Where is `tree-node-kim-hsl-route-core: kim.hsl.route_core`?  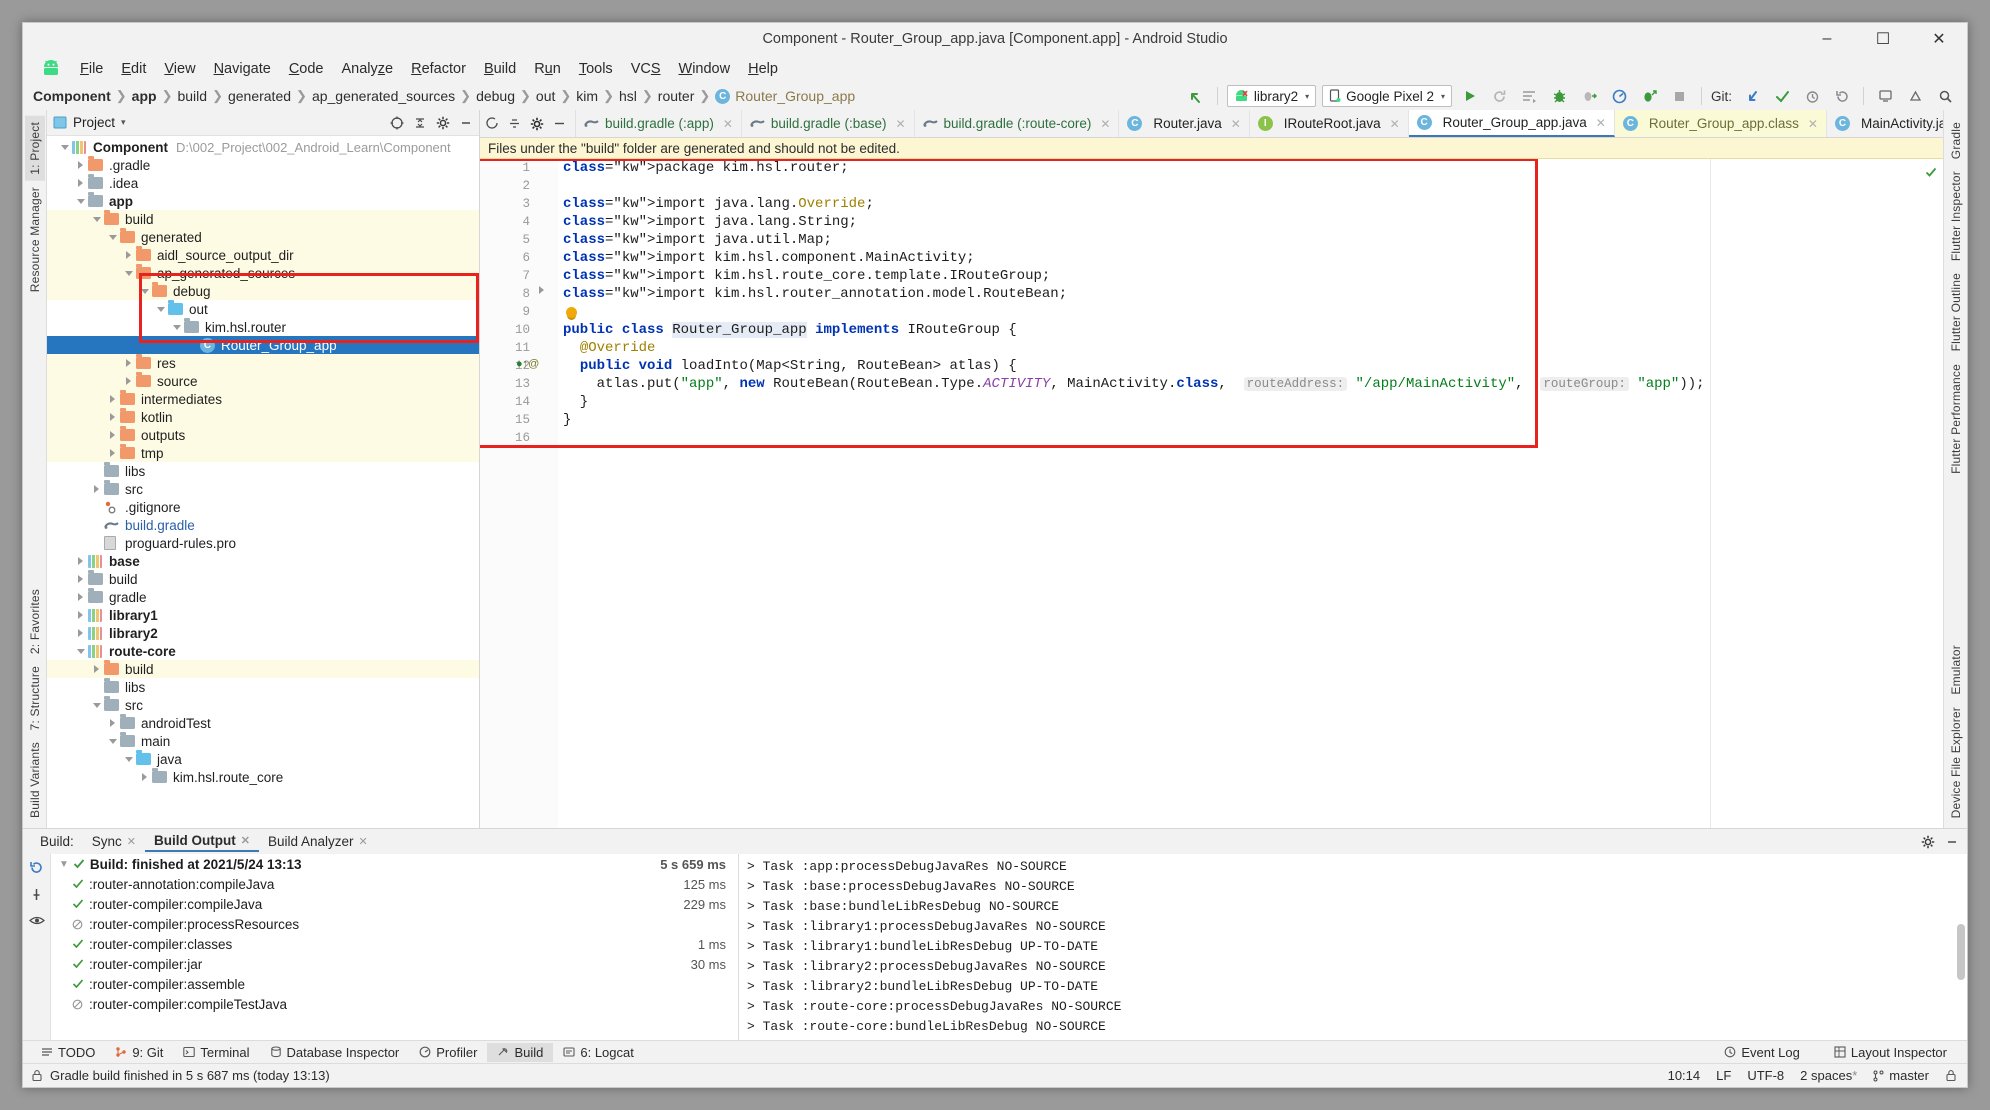
tree-node-kim-hsl-route-core: kim.hsl.route_core is located at coordinates (263, 777).